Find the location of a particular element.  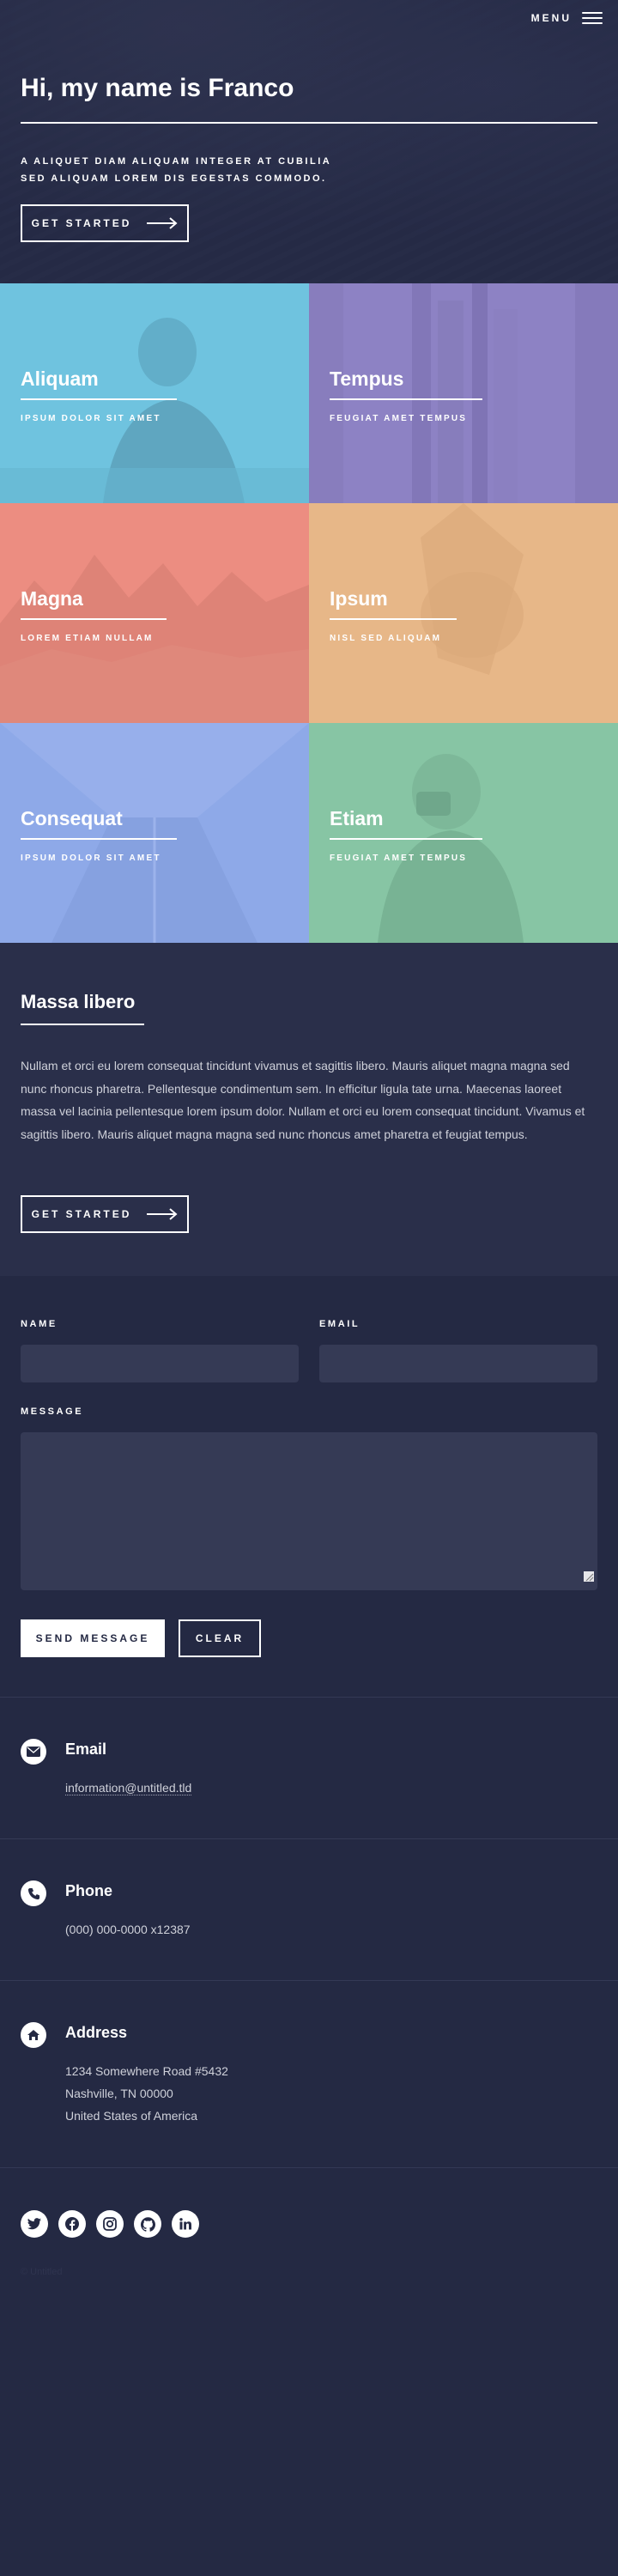

facebook-icon is located at coordinates (72, 2224).